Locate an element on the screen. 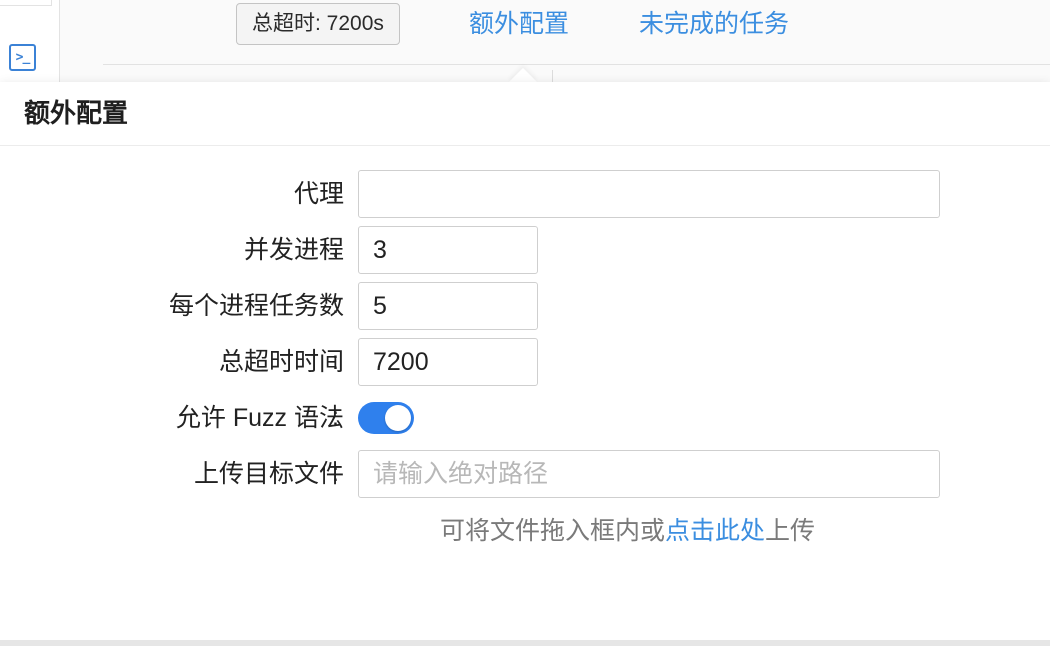 Image resolution: width=1050 pixels, height=646 pixels. total-timeout-colon: : is located at coordinates (335, 361).